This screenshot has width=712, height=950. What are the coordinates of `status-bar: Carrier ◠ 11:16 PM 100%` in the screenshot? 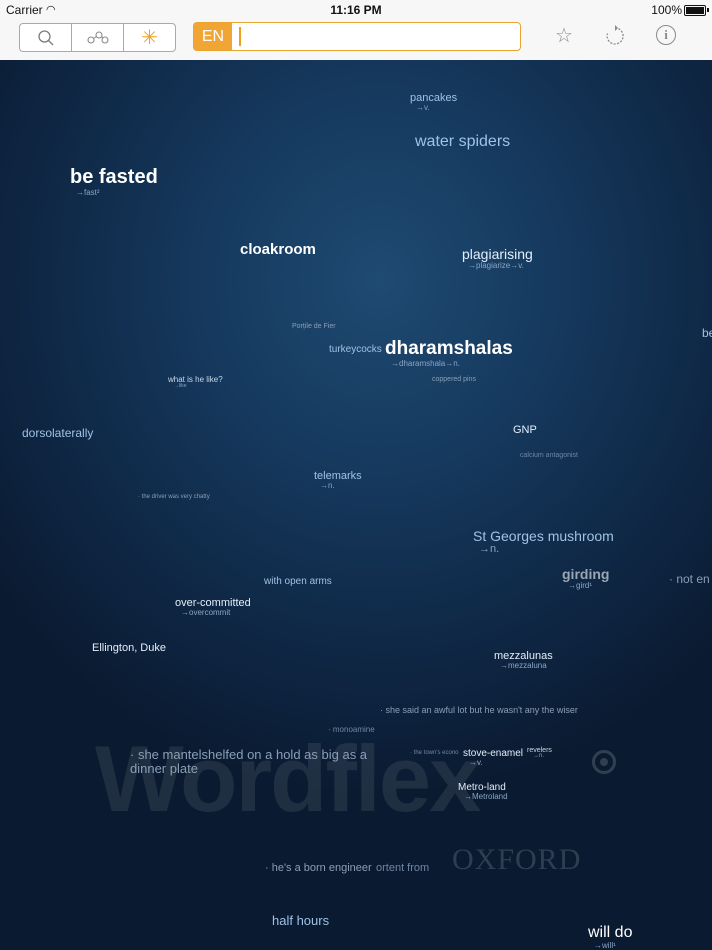 It's located at (356, 10).